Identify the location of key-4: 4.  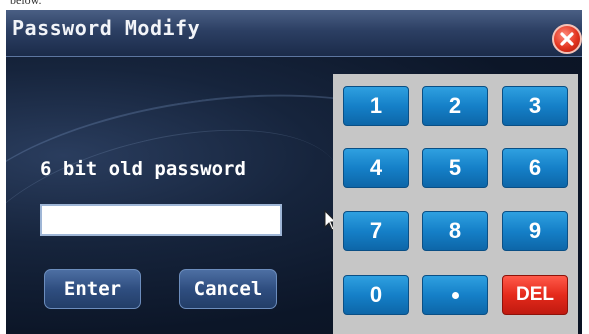
(376, 168).